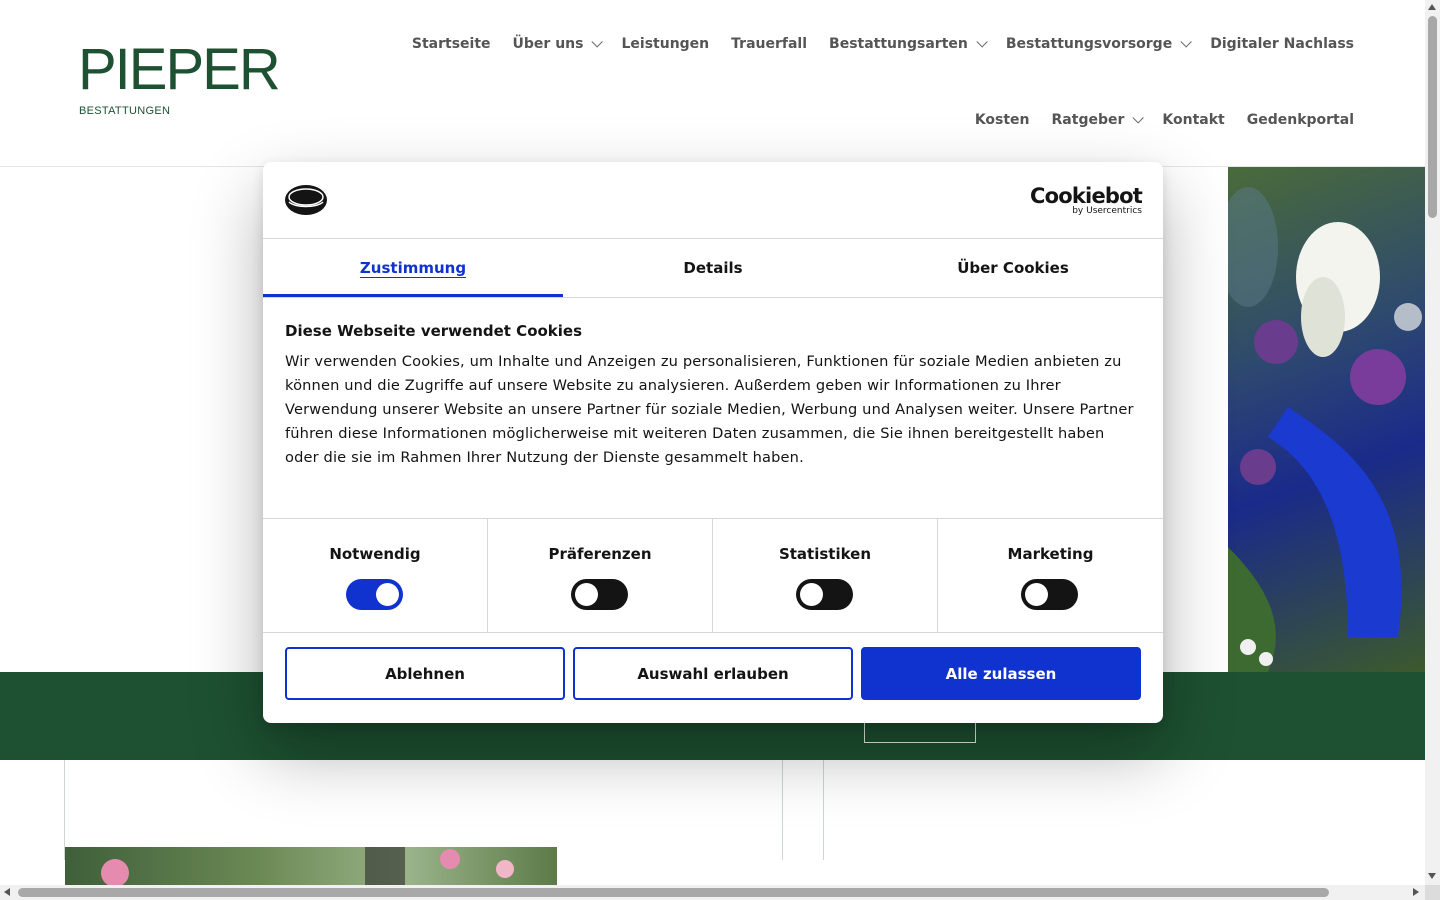 Image resolution: width=1440 pixels, height=900 pixels. Describe the element at coordinates (375, 554) in the screenshot. I see `category-label: Notwendig` at that location.